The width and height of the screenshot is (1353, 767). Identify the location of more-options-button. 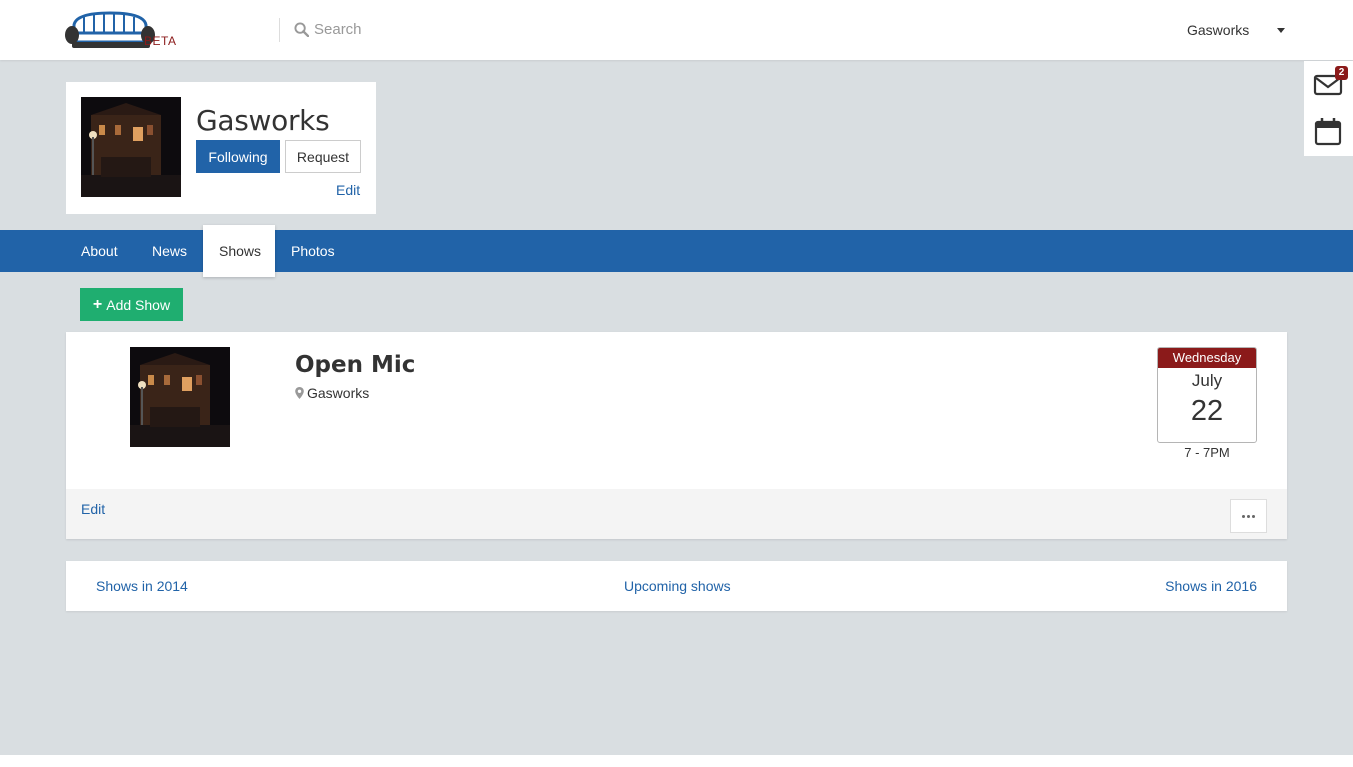
(1248, 516).